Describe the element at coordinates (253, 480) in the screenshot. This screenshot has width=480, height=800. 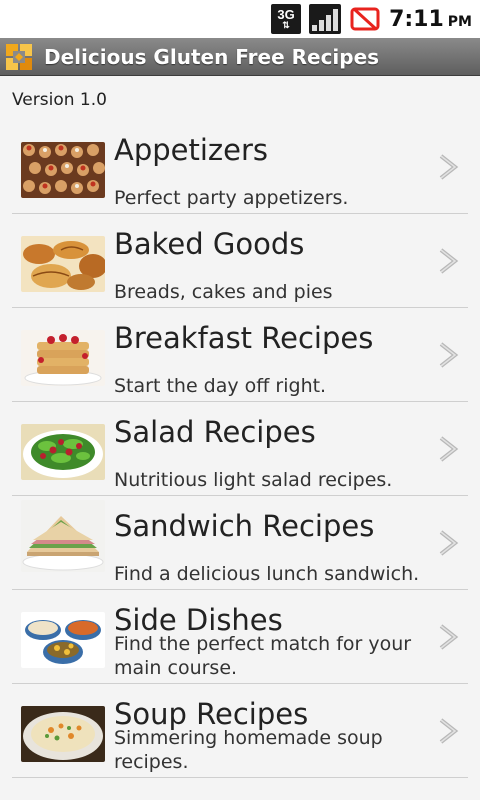
I see `category-subtitle: Nutritious light salad recipes.` at that location.